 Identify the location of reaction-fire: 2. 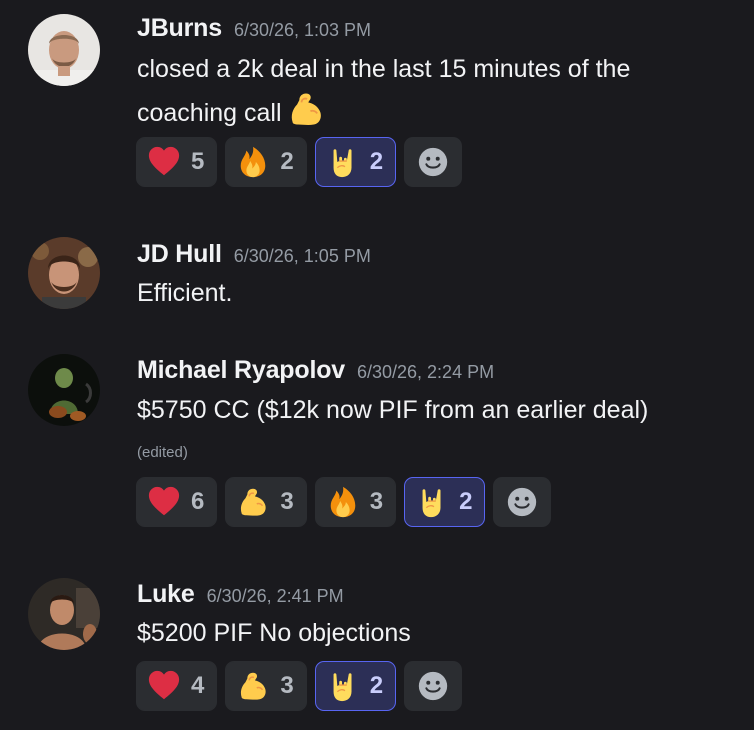
(266, 162).